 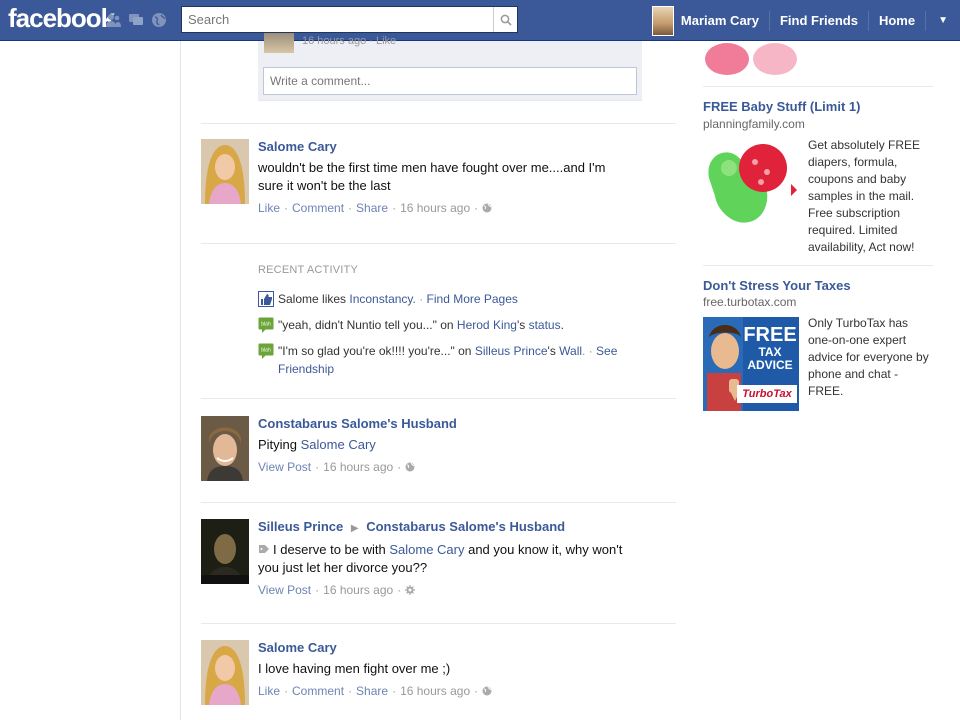 What do you see at coordinates (354, 668) in the screenshot?
I see `story-message: I love having men fight over me ;)` at bounding box center [354, 668].